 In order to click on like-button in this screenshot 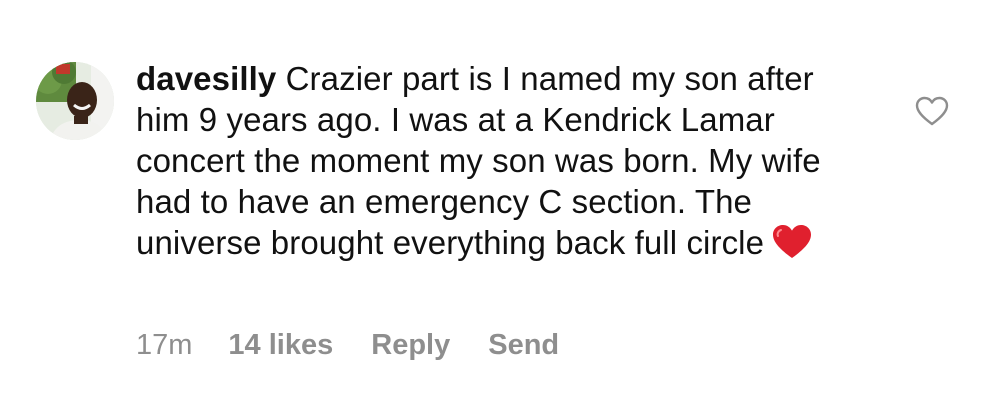, I will do `click(932, 111)`.